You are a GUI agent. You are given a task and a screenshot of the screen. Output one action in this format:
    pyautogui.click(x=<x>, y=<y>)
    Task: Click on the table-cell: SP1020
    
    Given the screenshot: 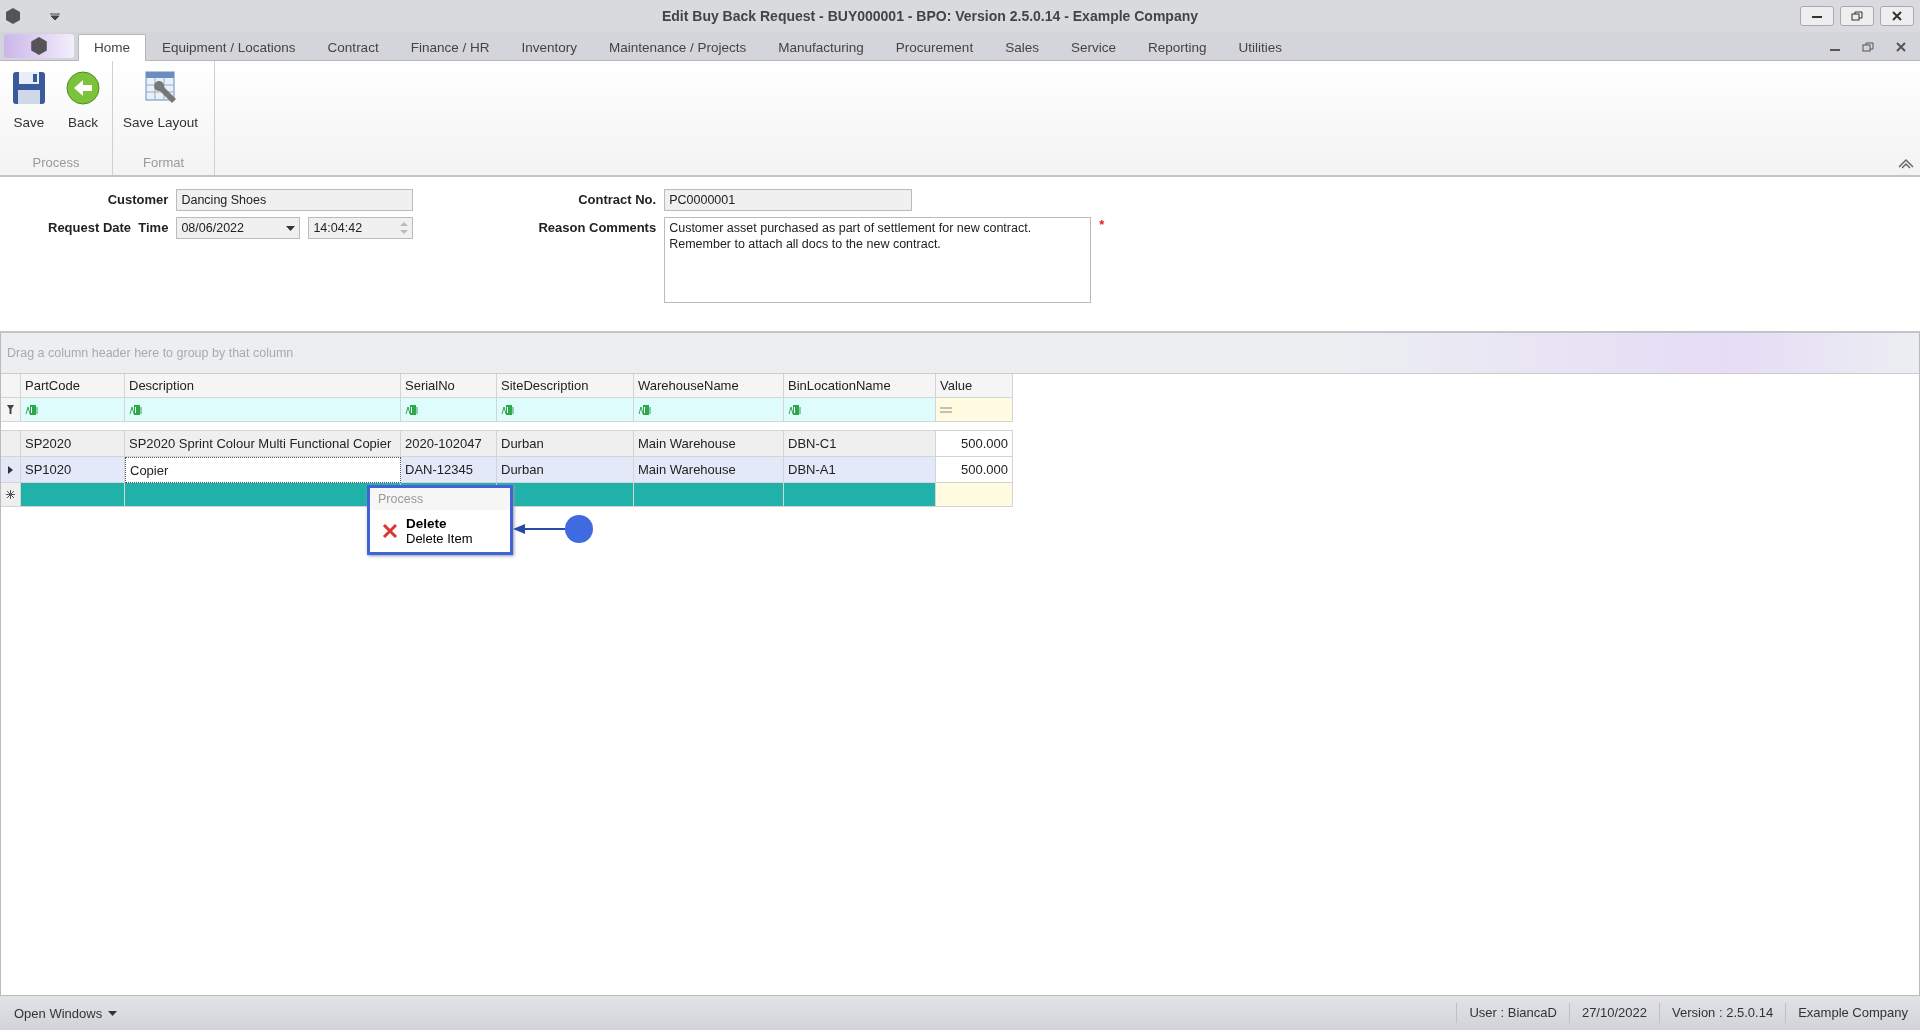 What is the action you would take?
    pyautogui.click(x=73, y=470)
    